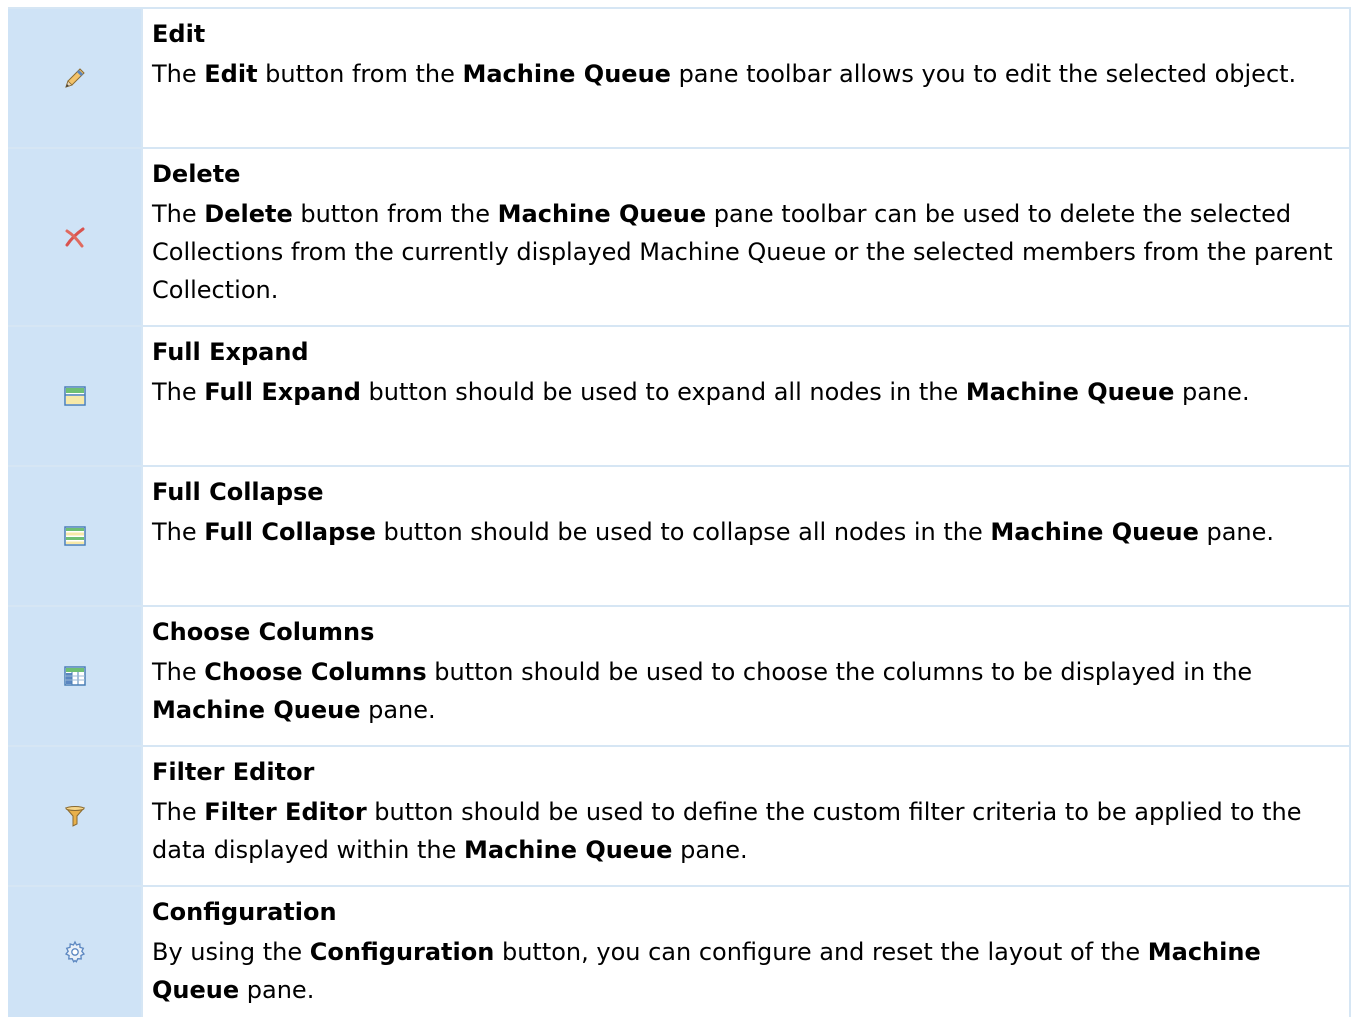 The width and height of the screenshot is (1356, 1020). Describe the element at coordinates (290, 532) in the screenshot. I see `bold-term: Full Collapse` at that location.